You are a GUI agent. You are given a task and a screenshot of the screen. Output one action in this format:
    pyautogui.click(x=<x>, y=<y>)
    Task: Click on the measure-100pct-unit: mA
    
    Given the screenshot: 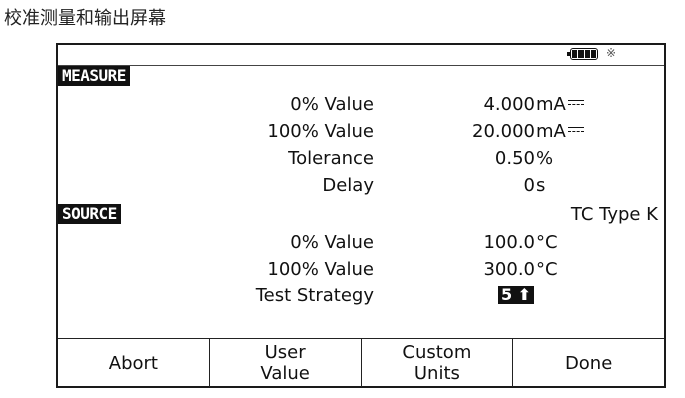 What is the action you would take?
    pyautogui.click(x=560, y=132)
    